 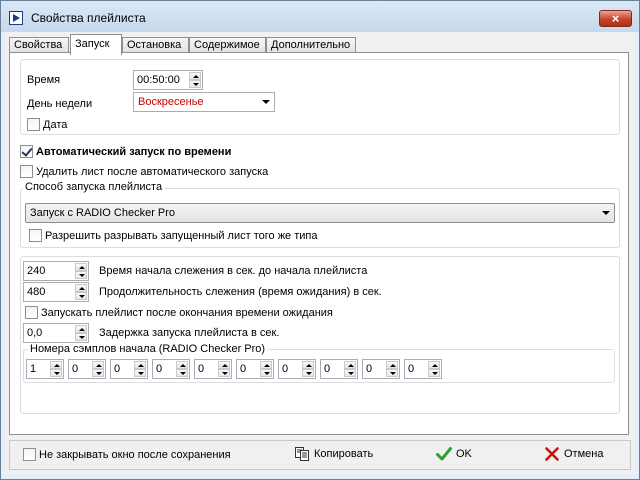 What do you see at coordinates (339, 369) in the screenshot?
I see `sample-input-8: 0` at bounding box center [339, 369].